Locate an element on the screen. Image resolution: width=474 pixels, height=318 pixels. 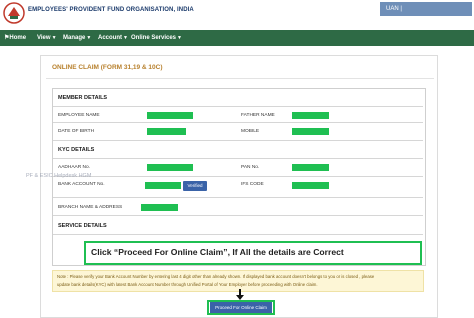
employee-name-value-redacted is located at coordinates (170, 115).